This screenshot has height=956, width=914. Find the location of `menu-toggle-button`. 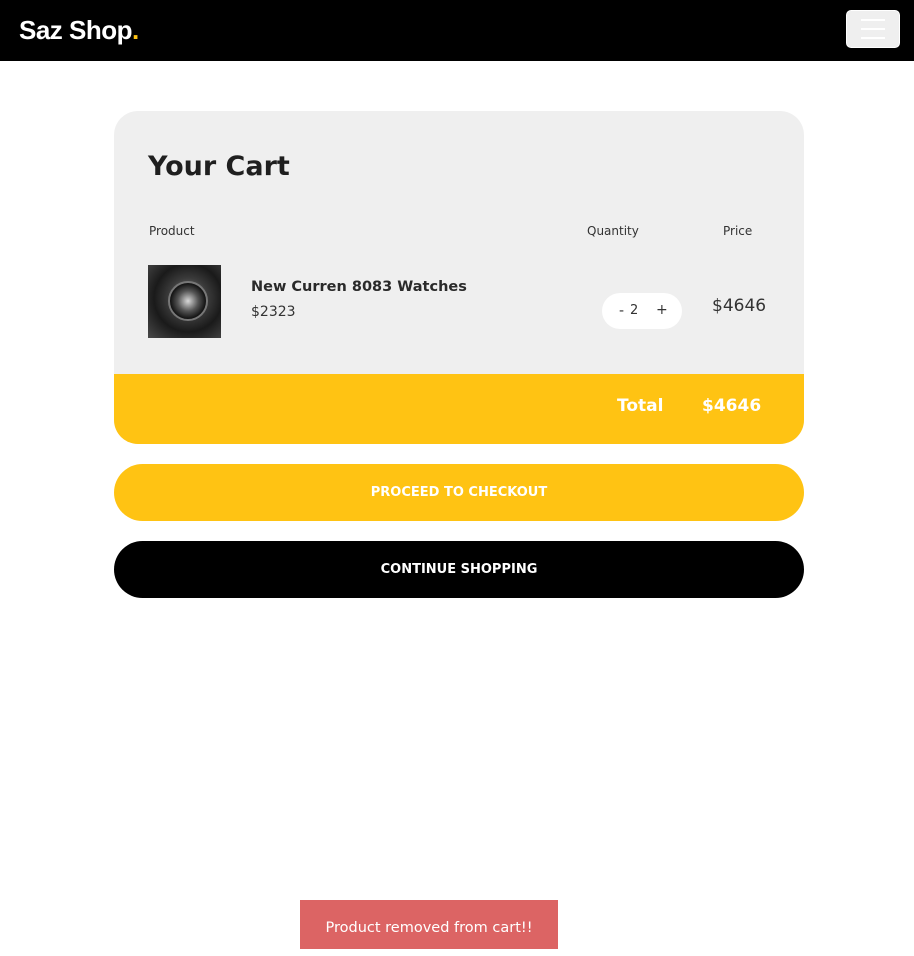

menu-toggle-button is located at coordinates (873, 29).